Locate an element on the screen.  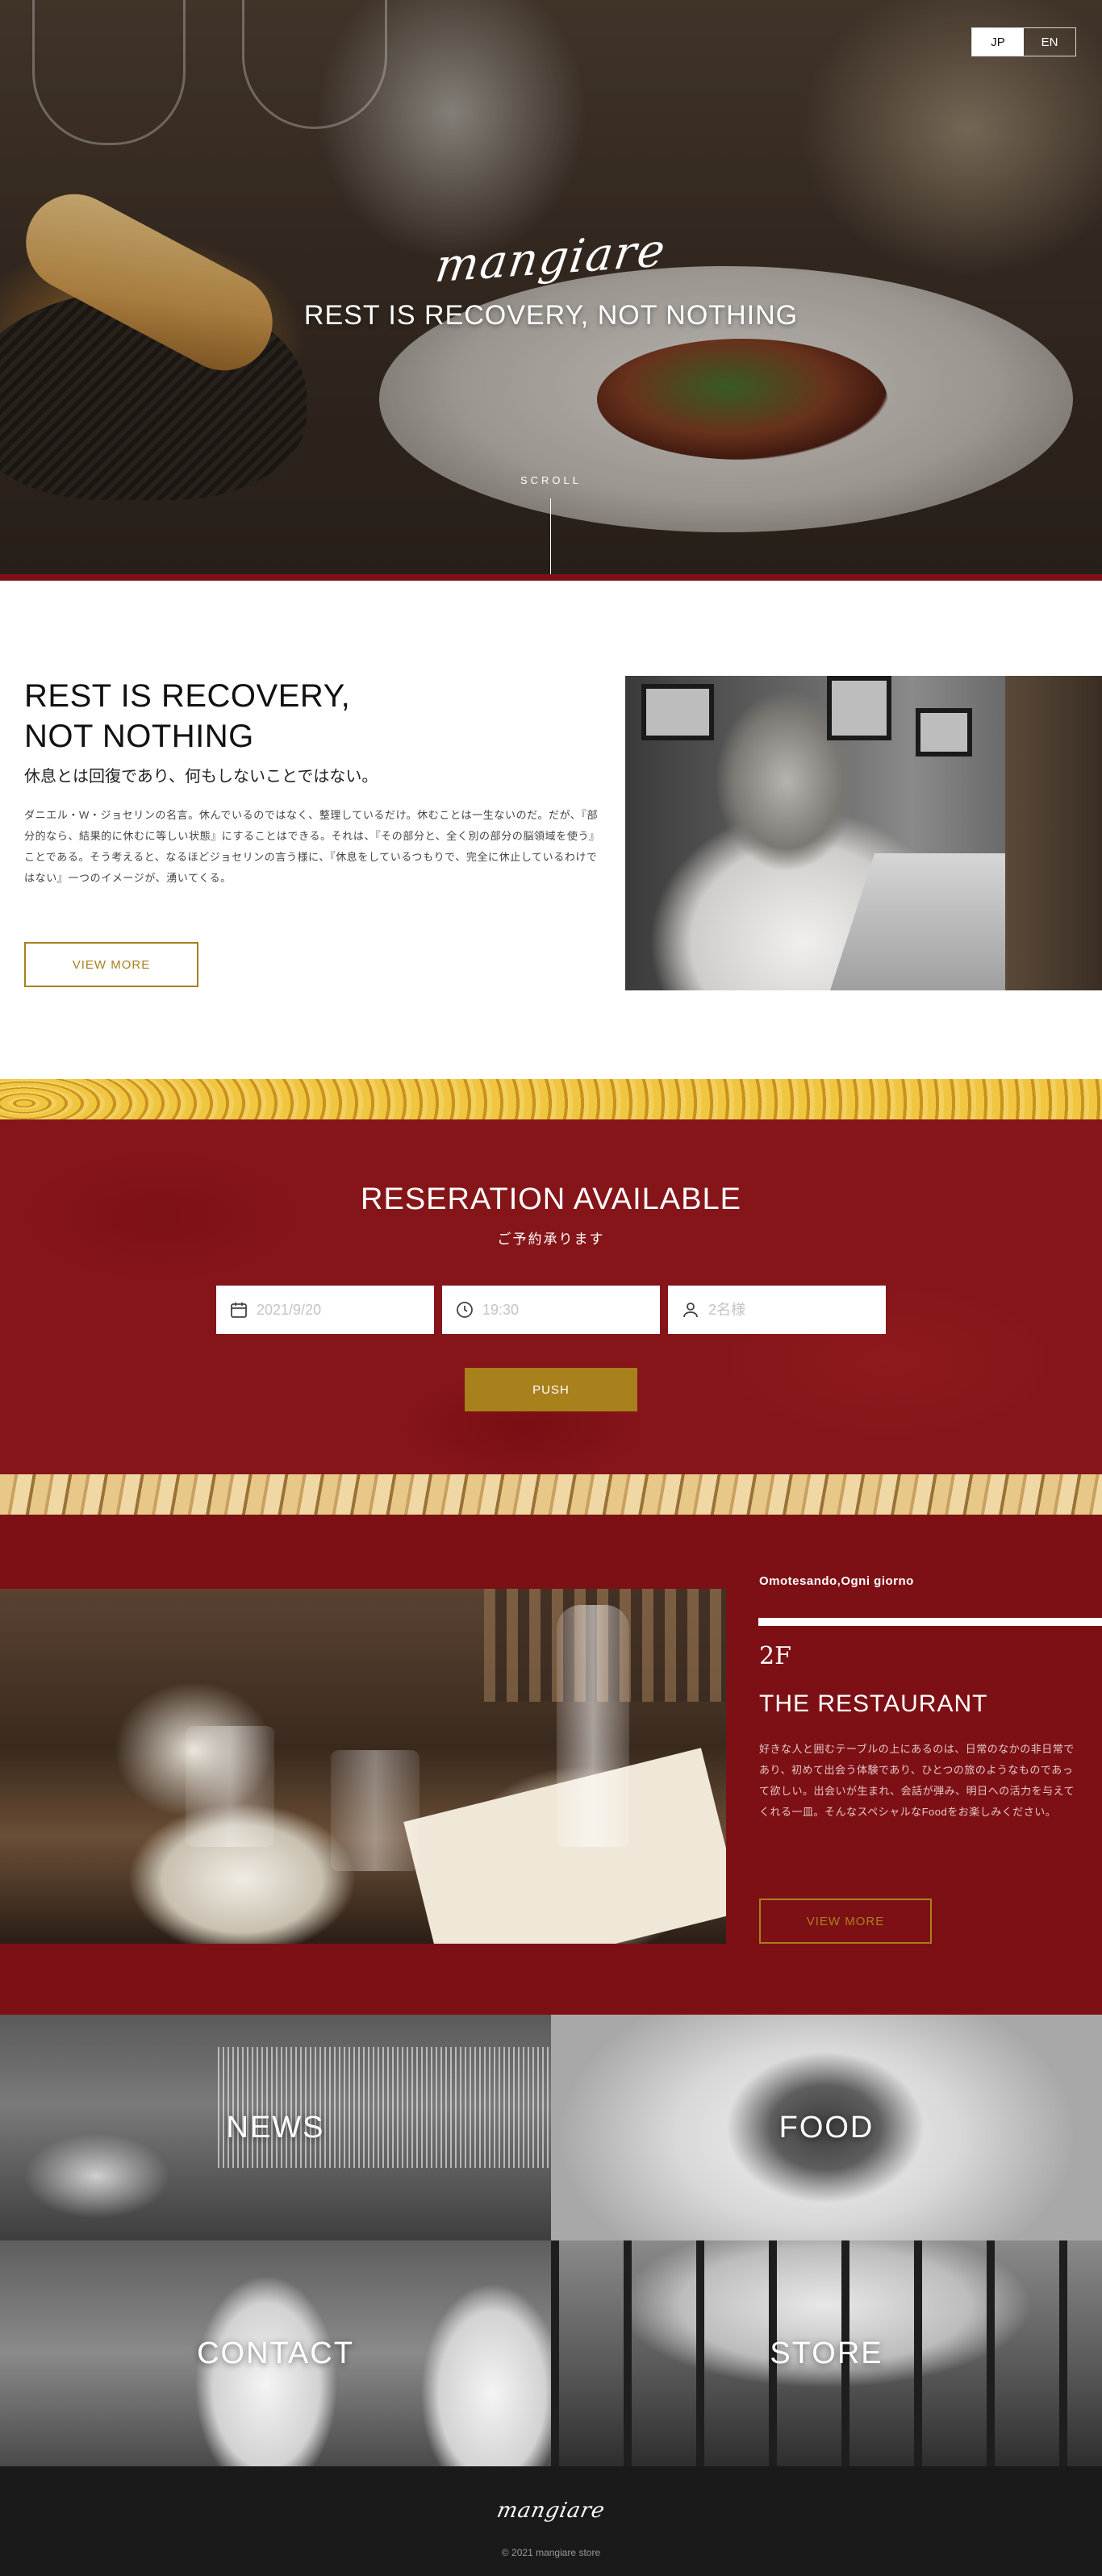
contact-tile: CONTACT is located at coordinates (275, 2353).